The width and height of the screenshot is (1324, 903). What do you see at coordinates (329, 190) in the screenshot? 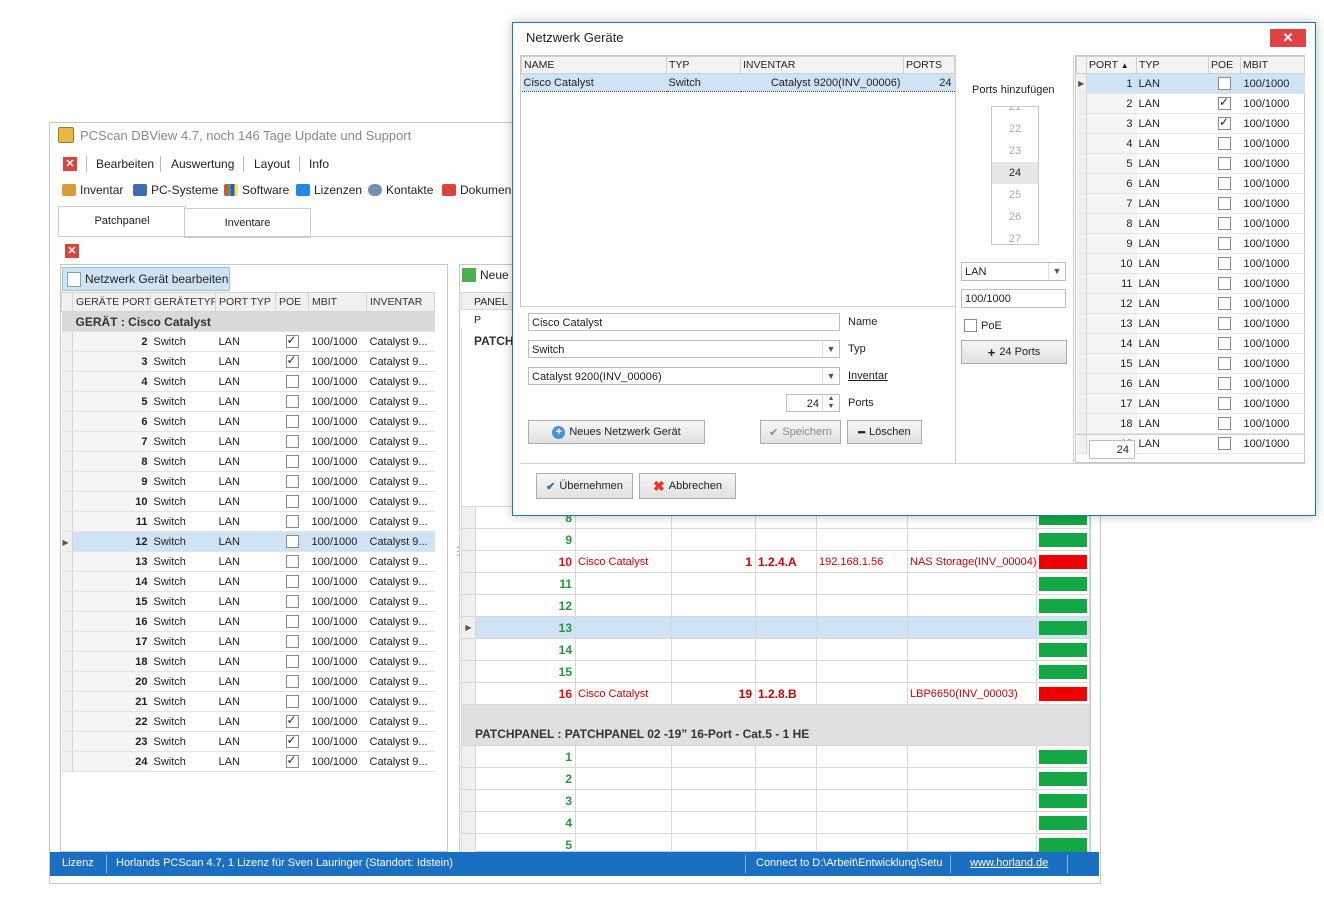
I see `toolbar-lizenzen: Lizenzen` at bounding box center [329, 190].